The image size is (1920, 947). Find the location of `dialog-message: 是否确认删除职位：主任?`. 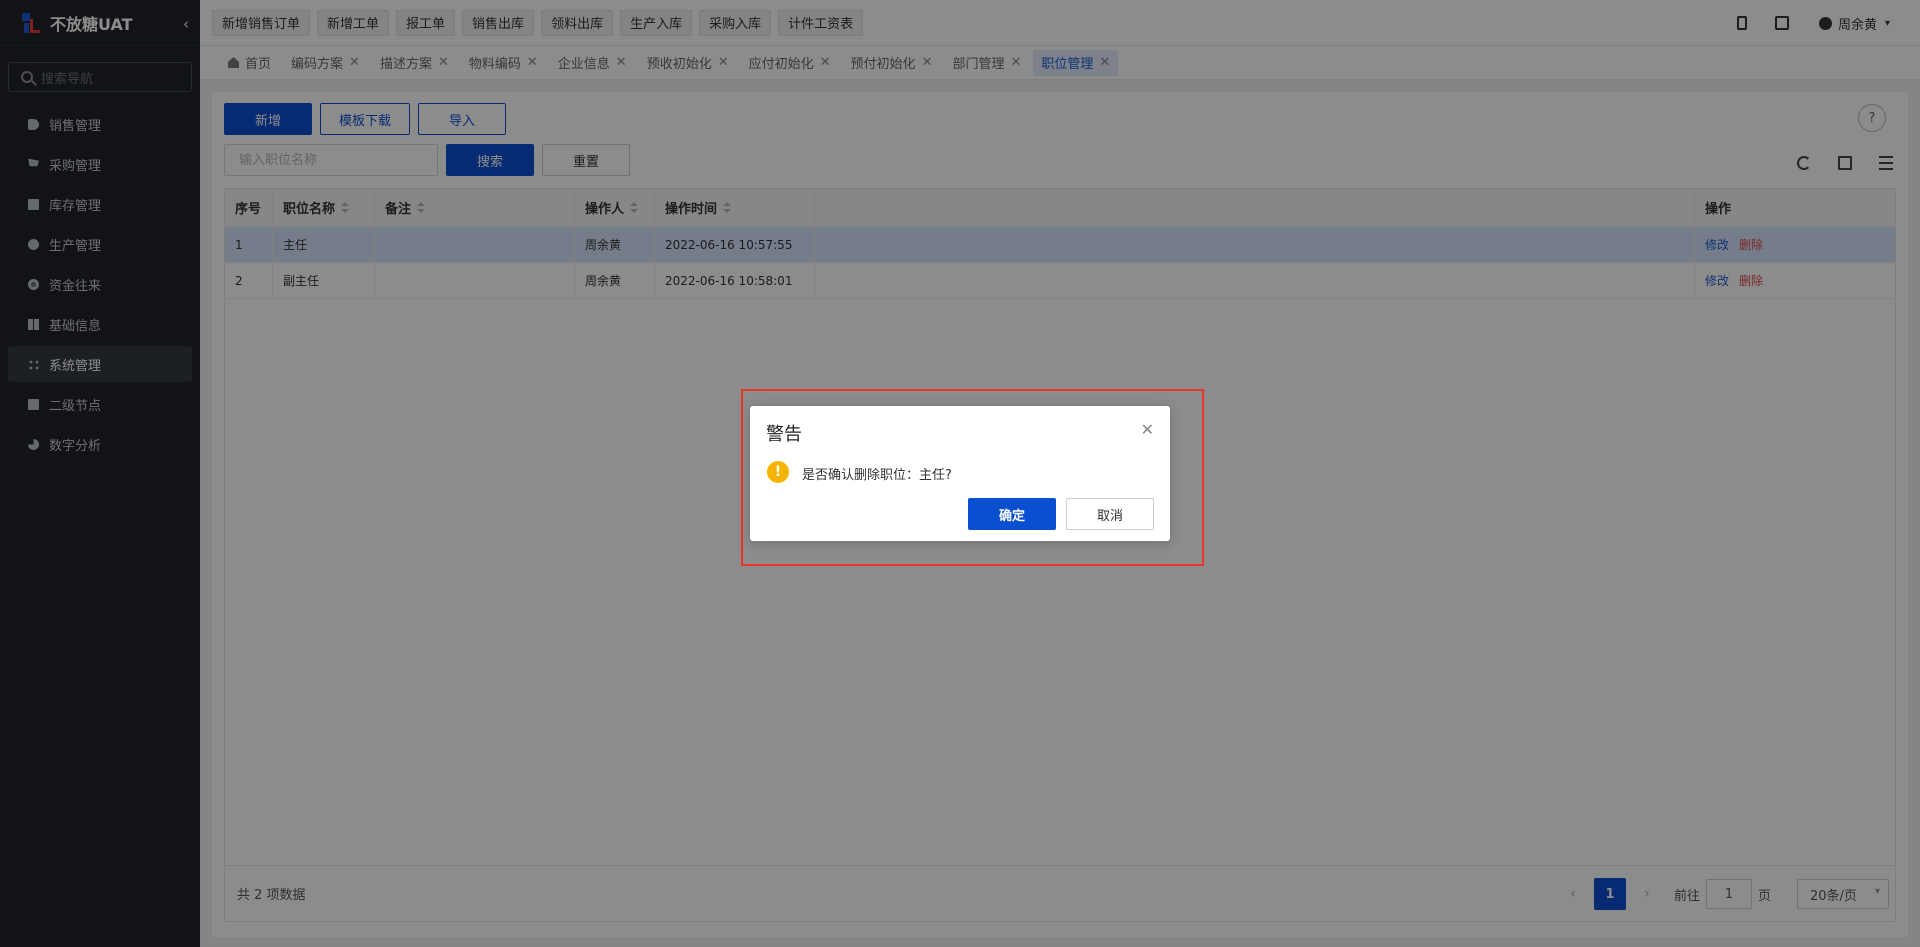

dialog-message: 是否确认删除职位：主任? is located at coordinates (877, 475).